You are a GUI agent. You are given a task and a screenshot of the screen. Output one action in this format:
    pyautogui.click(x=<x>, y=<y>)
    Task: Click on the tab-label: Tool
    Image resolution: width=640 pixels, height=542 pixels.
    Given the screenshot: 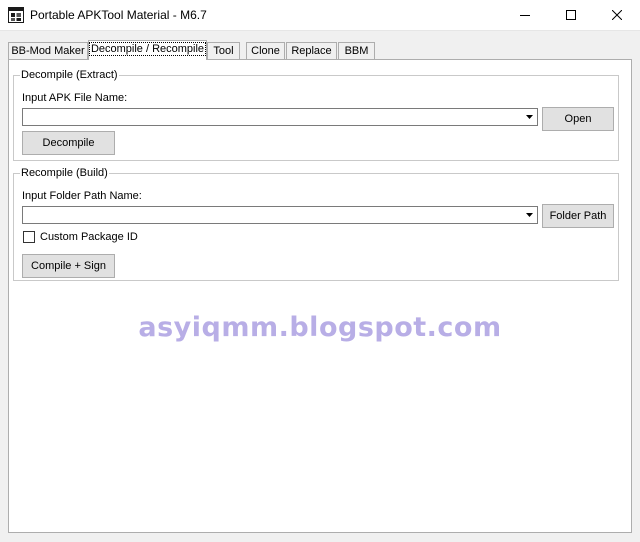 What is the action you would take?
    pyautogui.click(x=223, y=51)
    